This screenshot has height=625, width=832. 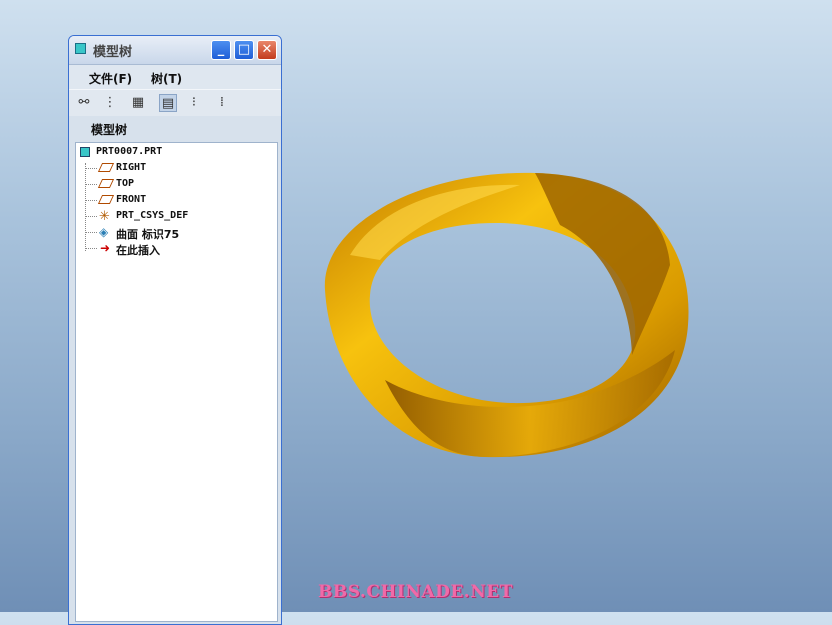 I want to click on tree-toolbar: ⚯ ⋮ ▦ ▤ ⁝ ⁞, so click(x=175, y=102).